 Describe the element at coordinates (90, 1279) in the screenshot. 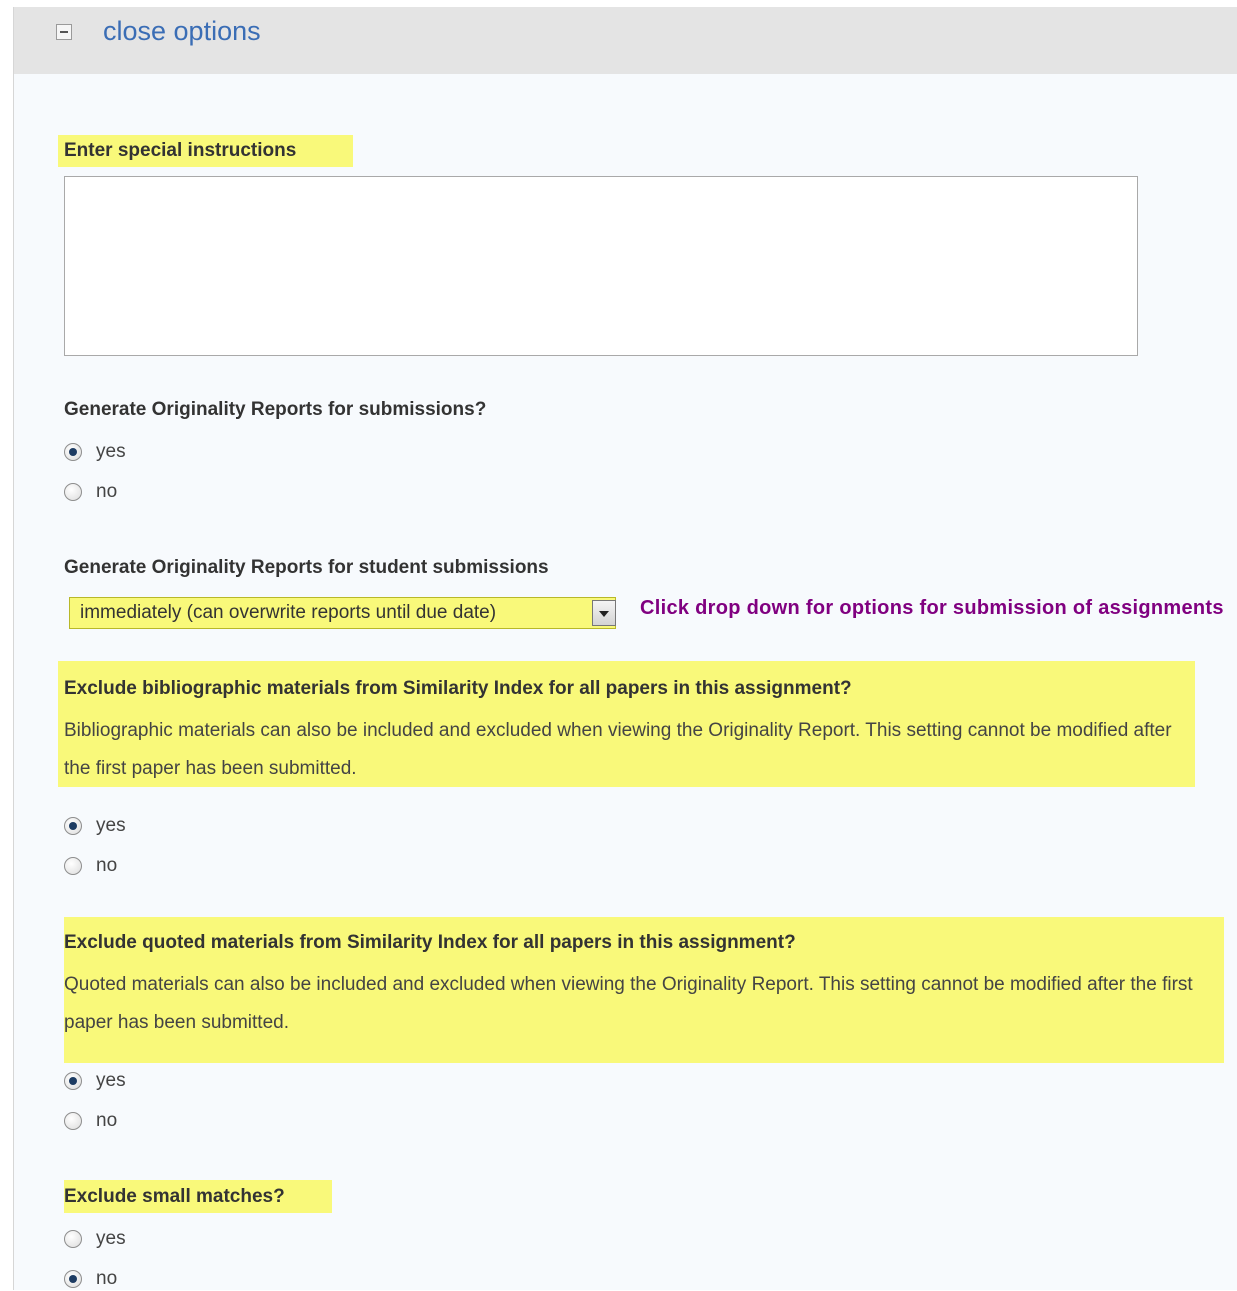

I see `small-matches-no-option: no` at that location.